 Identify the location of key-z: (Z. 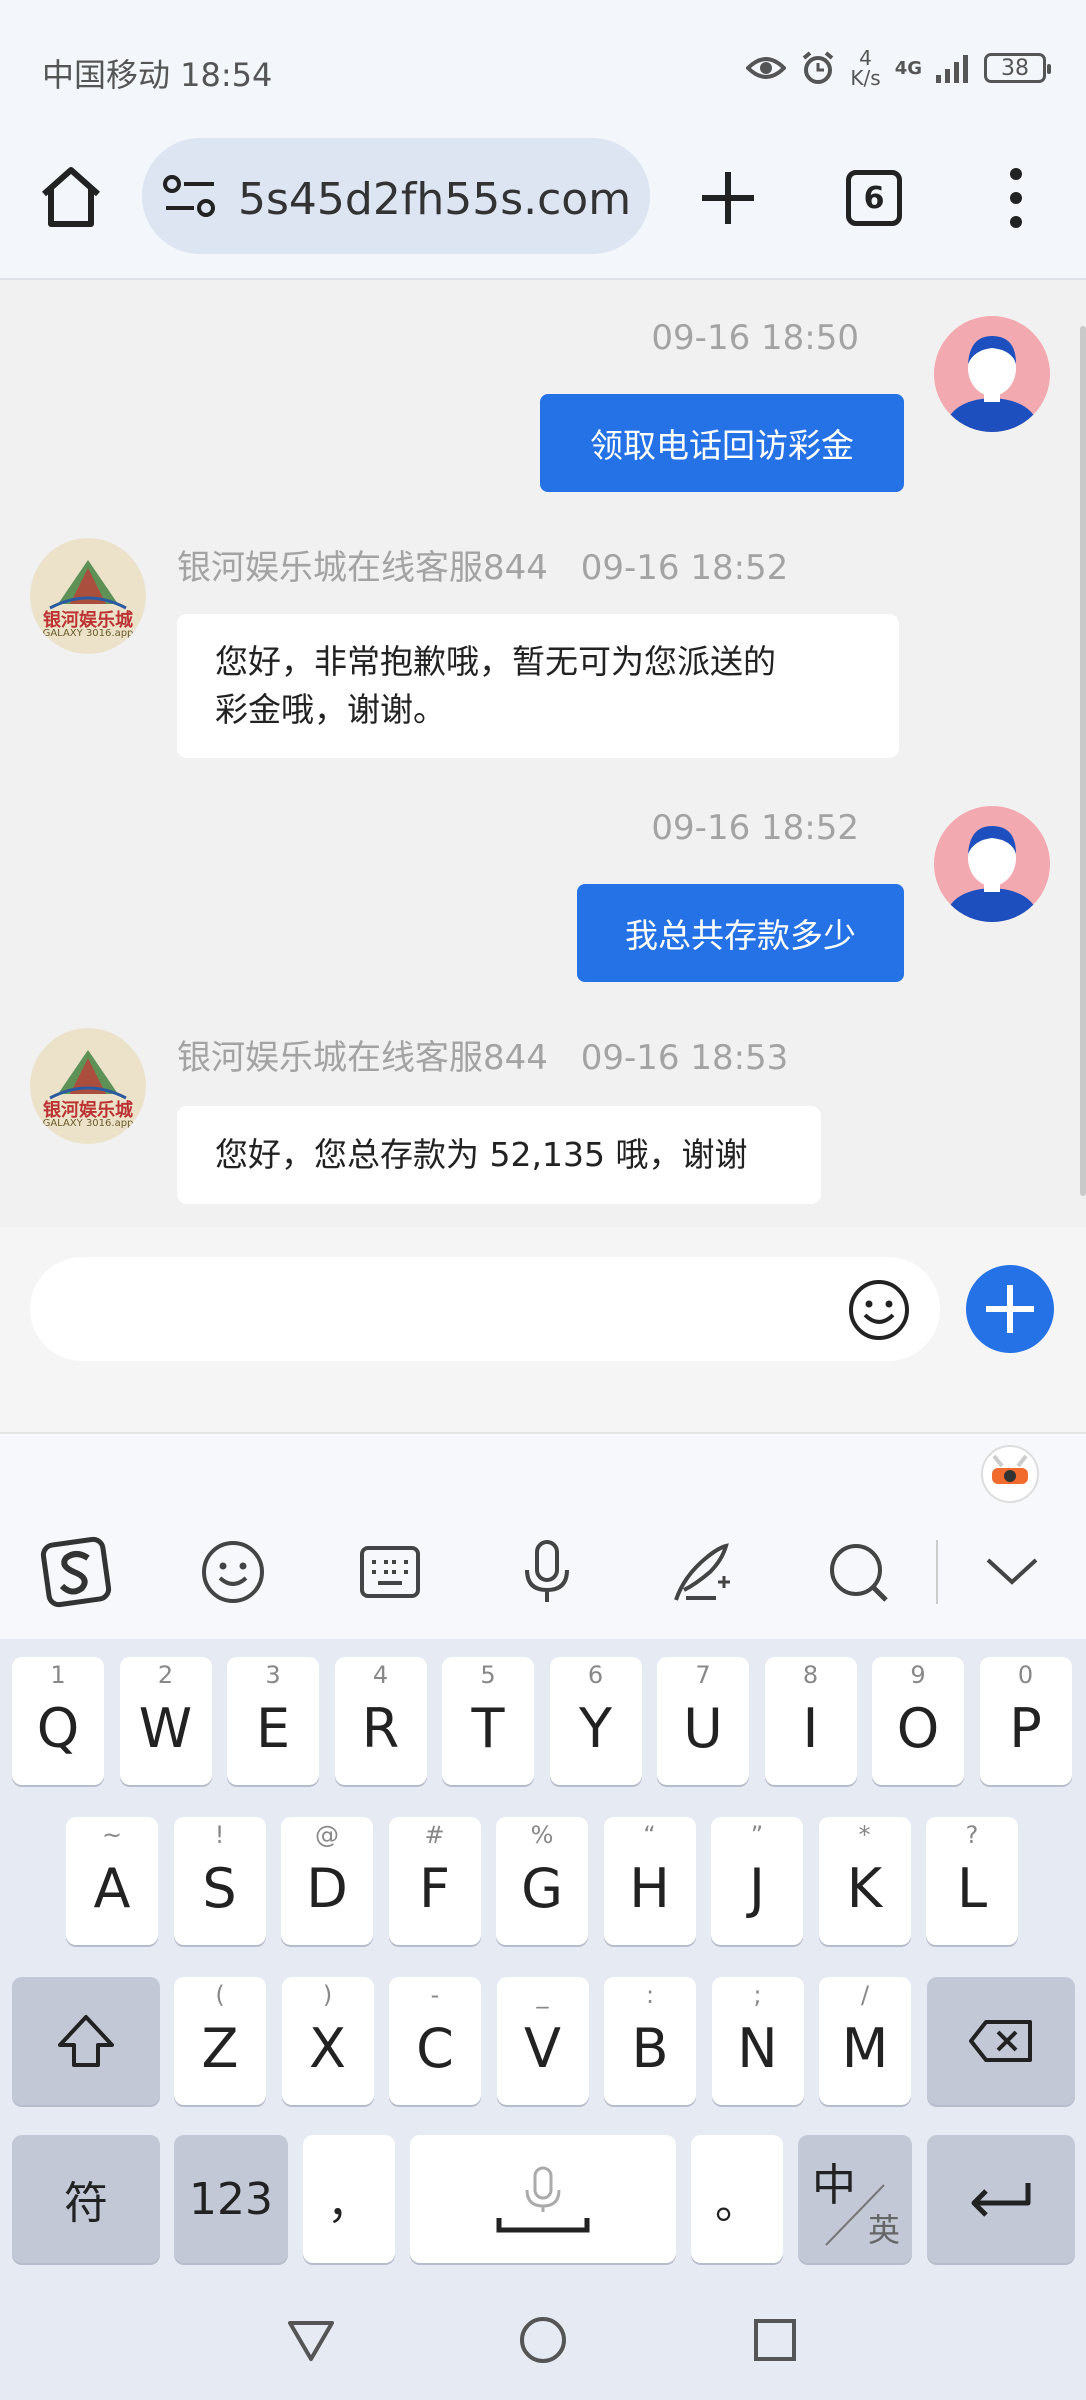
(220, 2041).